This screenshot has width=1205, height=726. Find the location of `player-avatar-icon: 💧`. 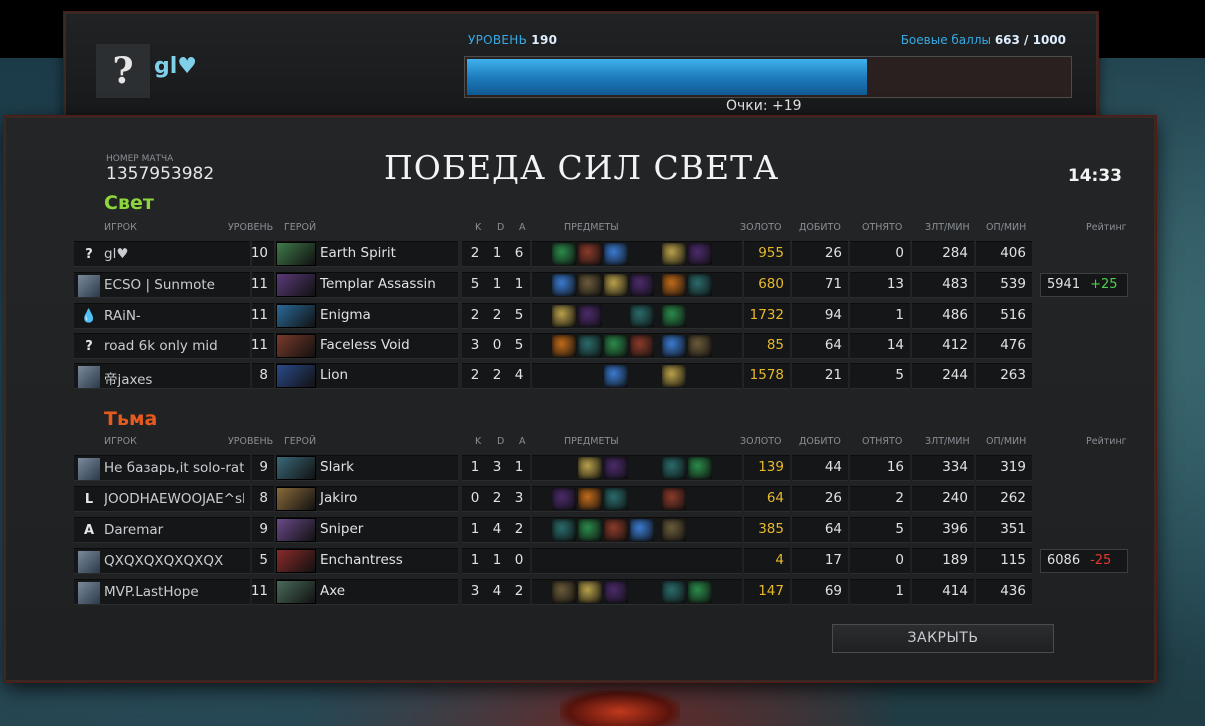

player-avatar-icon: 💧 is located at coordinates (89, 316).